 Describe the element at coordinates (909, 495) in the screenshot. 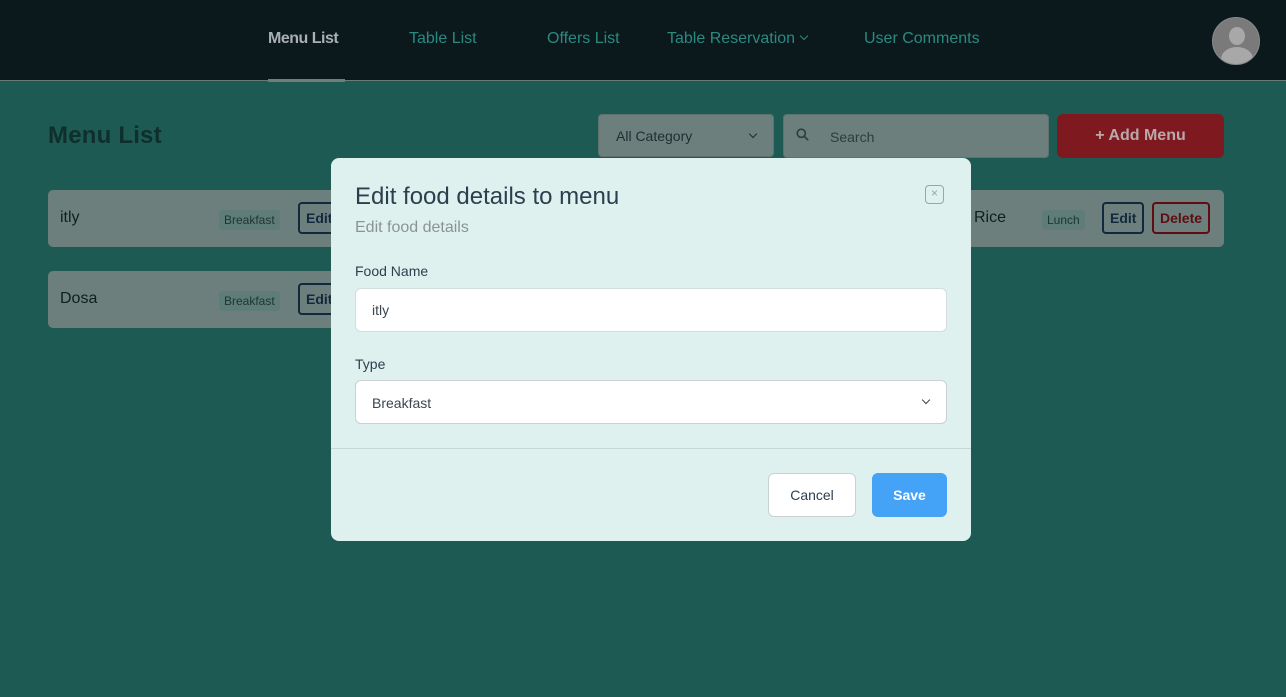

I see `save-button: Save` at that location.